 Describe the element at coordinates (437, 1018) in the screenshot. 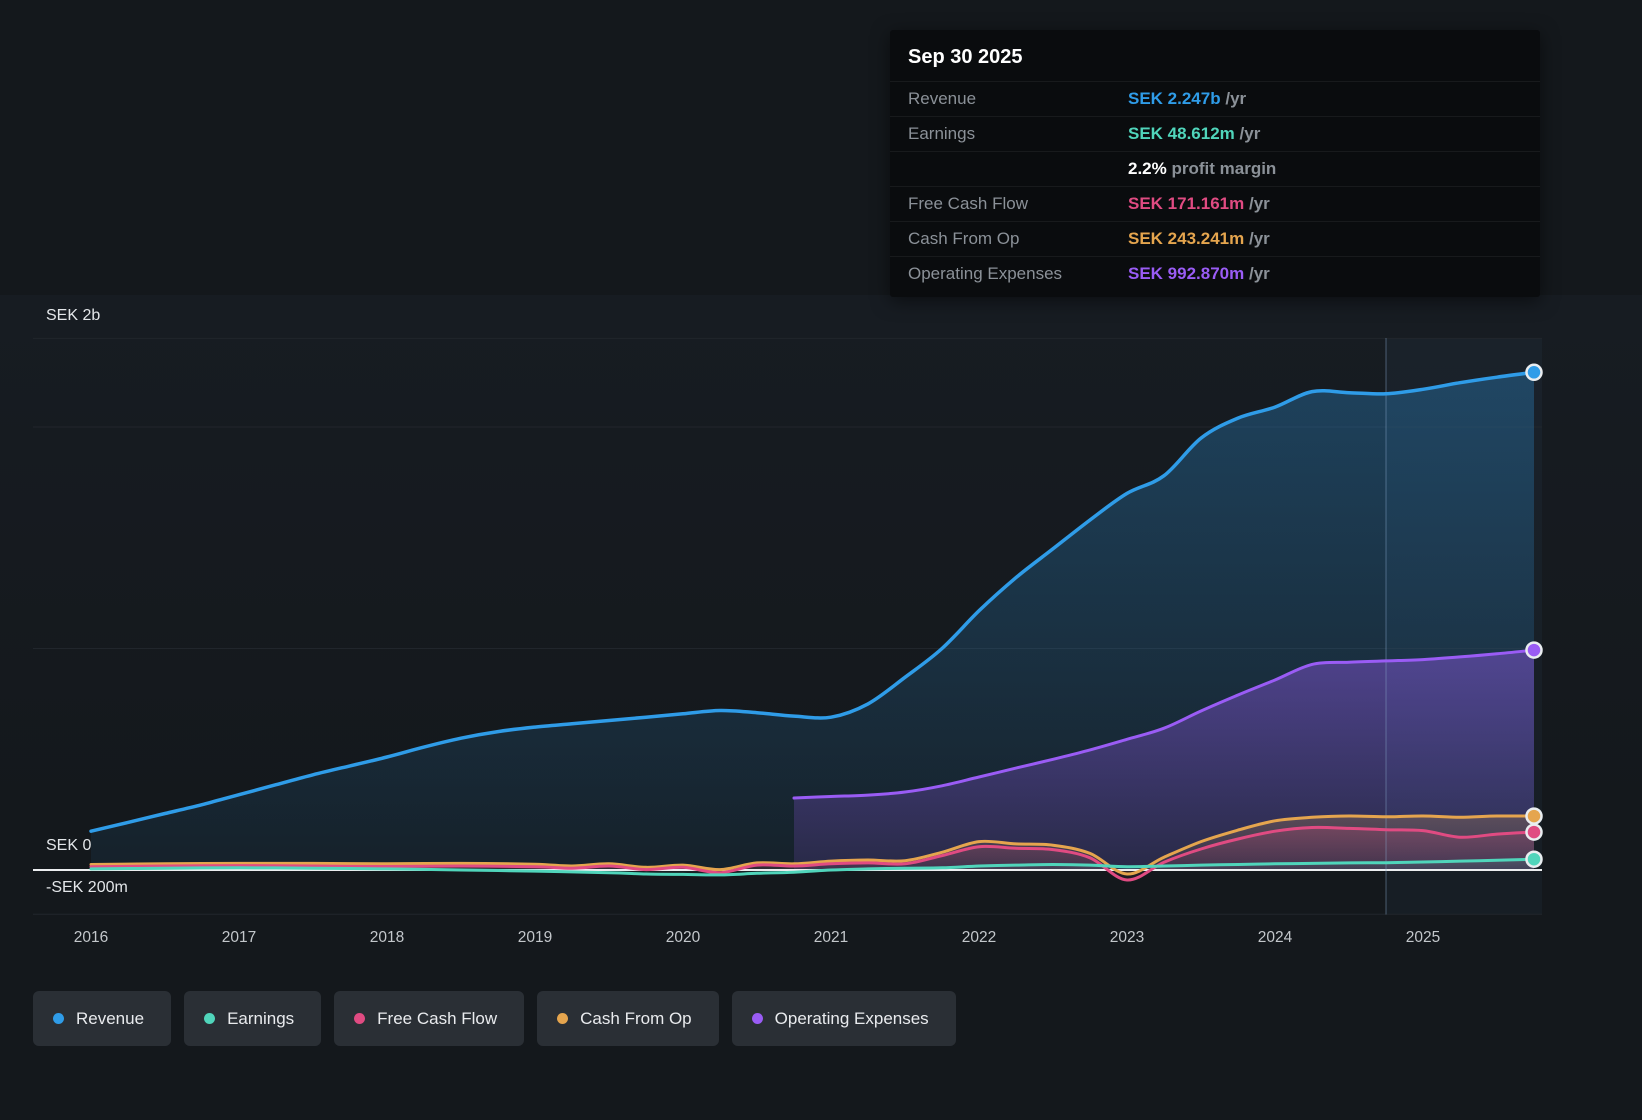

I see `legend-label: Free Cash Flow` at that location.